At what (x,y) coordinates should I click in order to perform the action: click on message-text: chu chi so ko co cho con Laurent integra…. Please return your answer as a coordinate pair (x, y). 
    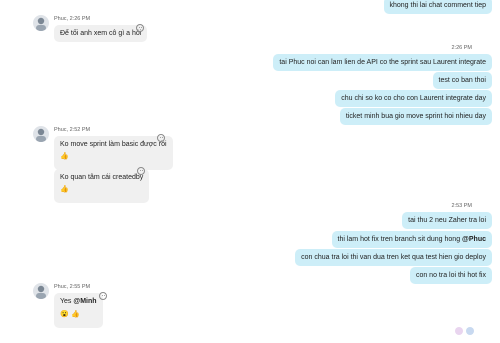
    Looking at the image, I should click on (413, 98).